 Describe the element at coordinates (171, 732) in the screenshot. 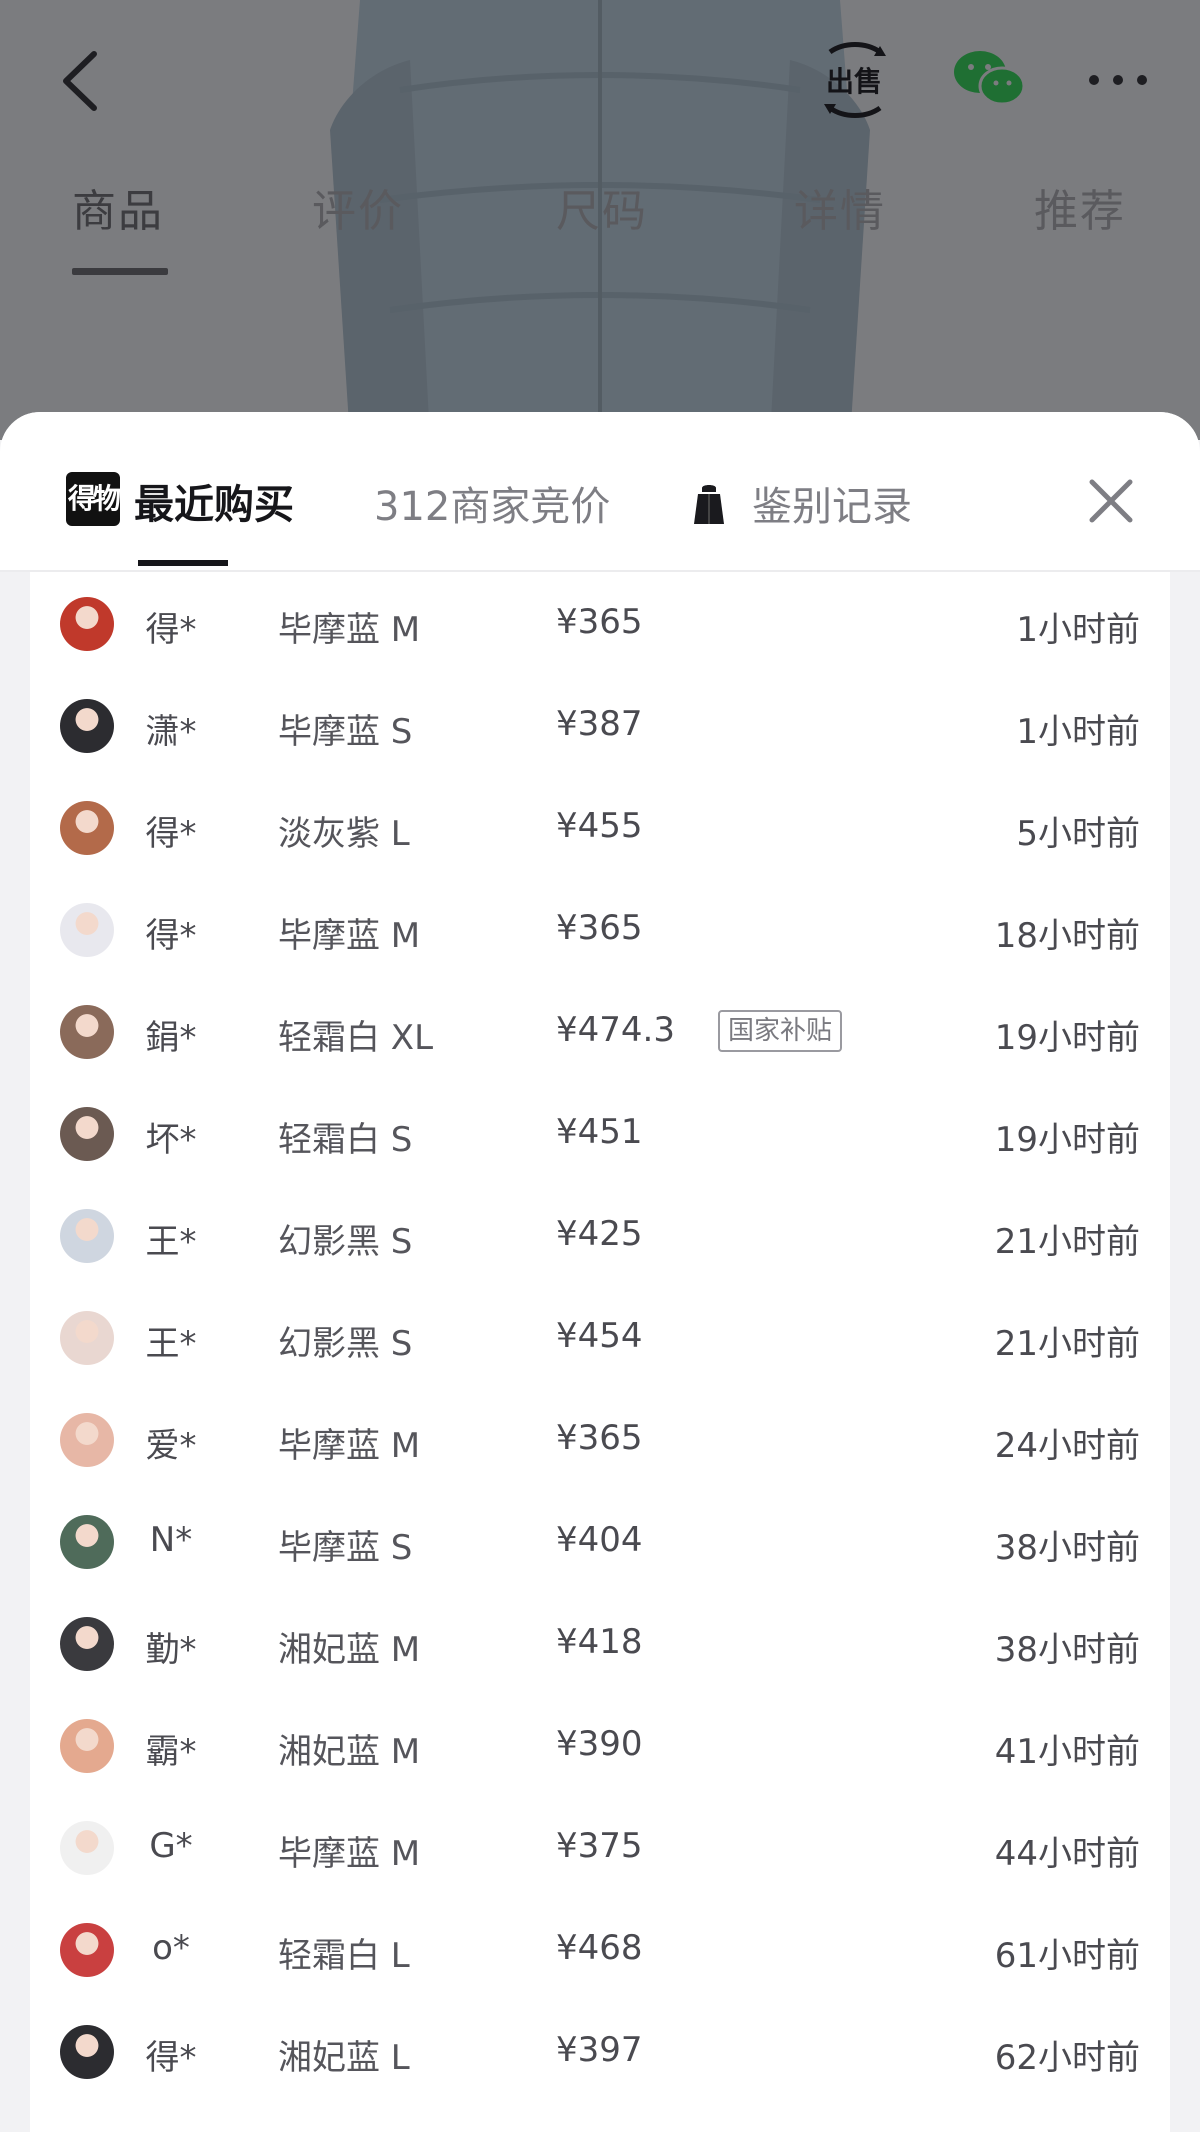

I see `buyer-name: 潇*` at that location.